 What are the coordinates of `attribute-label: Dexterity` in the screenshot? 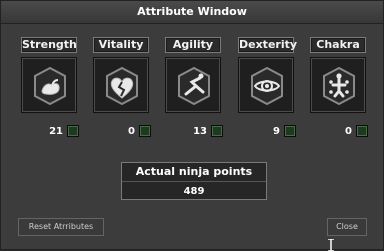 It's located at (268, 45).